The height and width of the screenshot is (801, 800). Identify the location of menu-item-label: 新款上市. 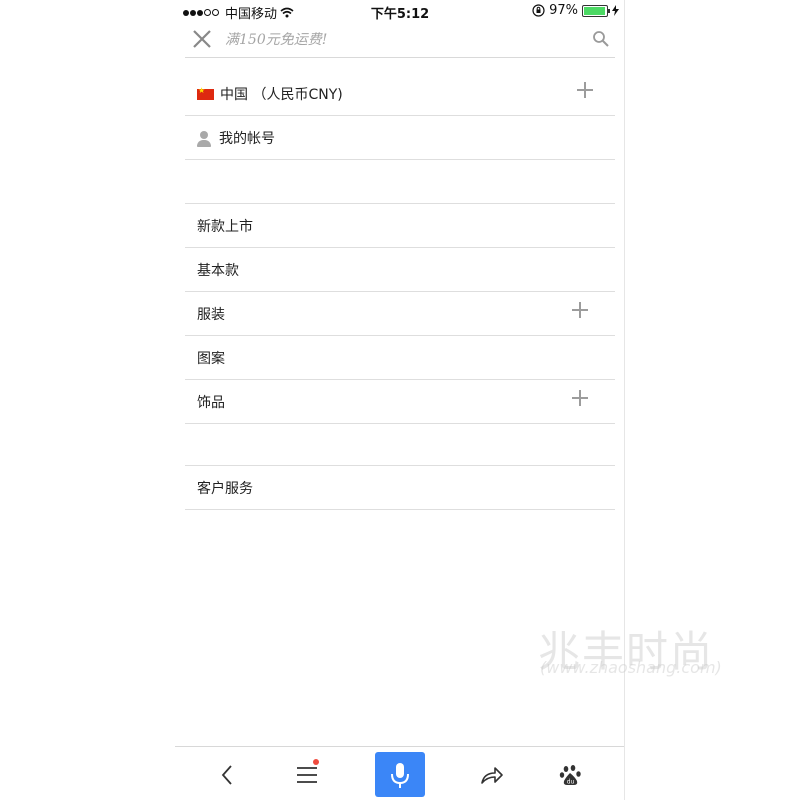
(225, 226).